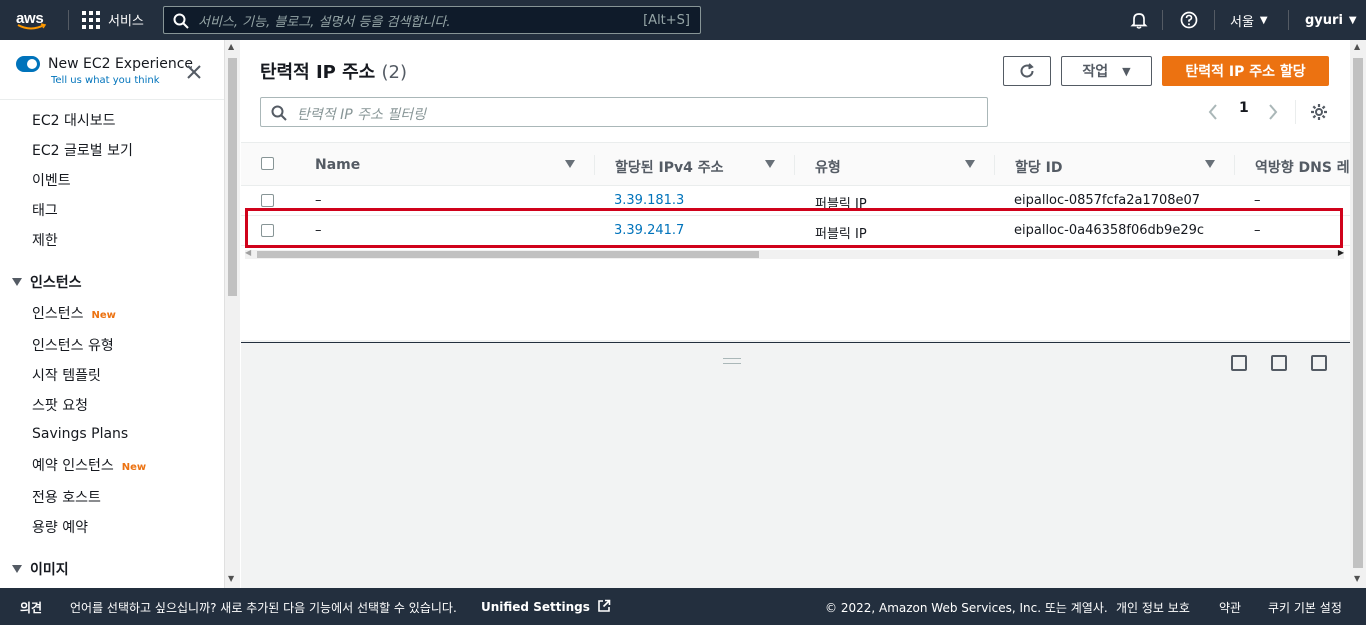  What do you see at coordinates (669, 167) in the screenshot?
I see `column-header-ipv4: 할당된 IPv4 주소` at bounding box center [669, 167].